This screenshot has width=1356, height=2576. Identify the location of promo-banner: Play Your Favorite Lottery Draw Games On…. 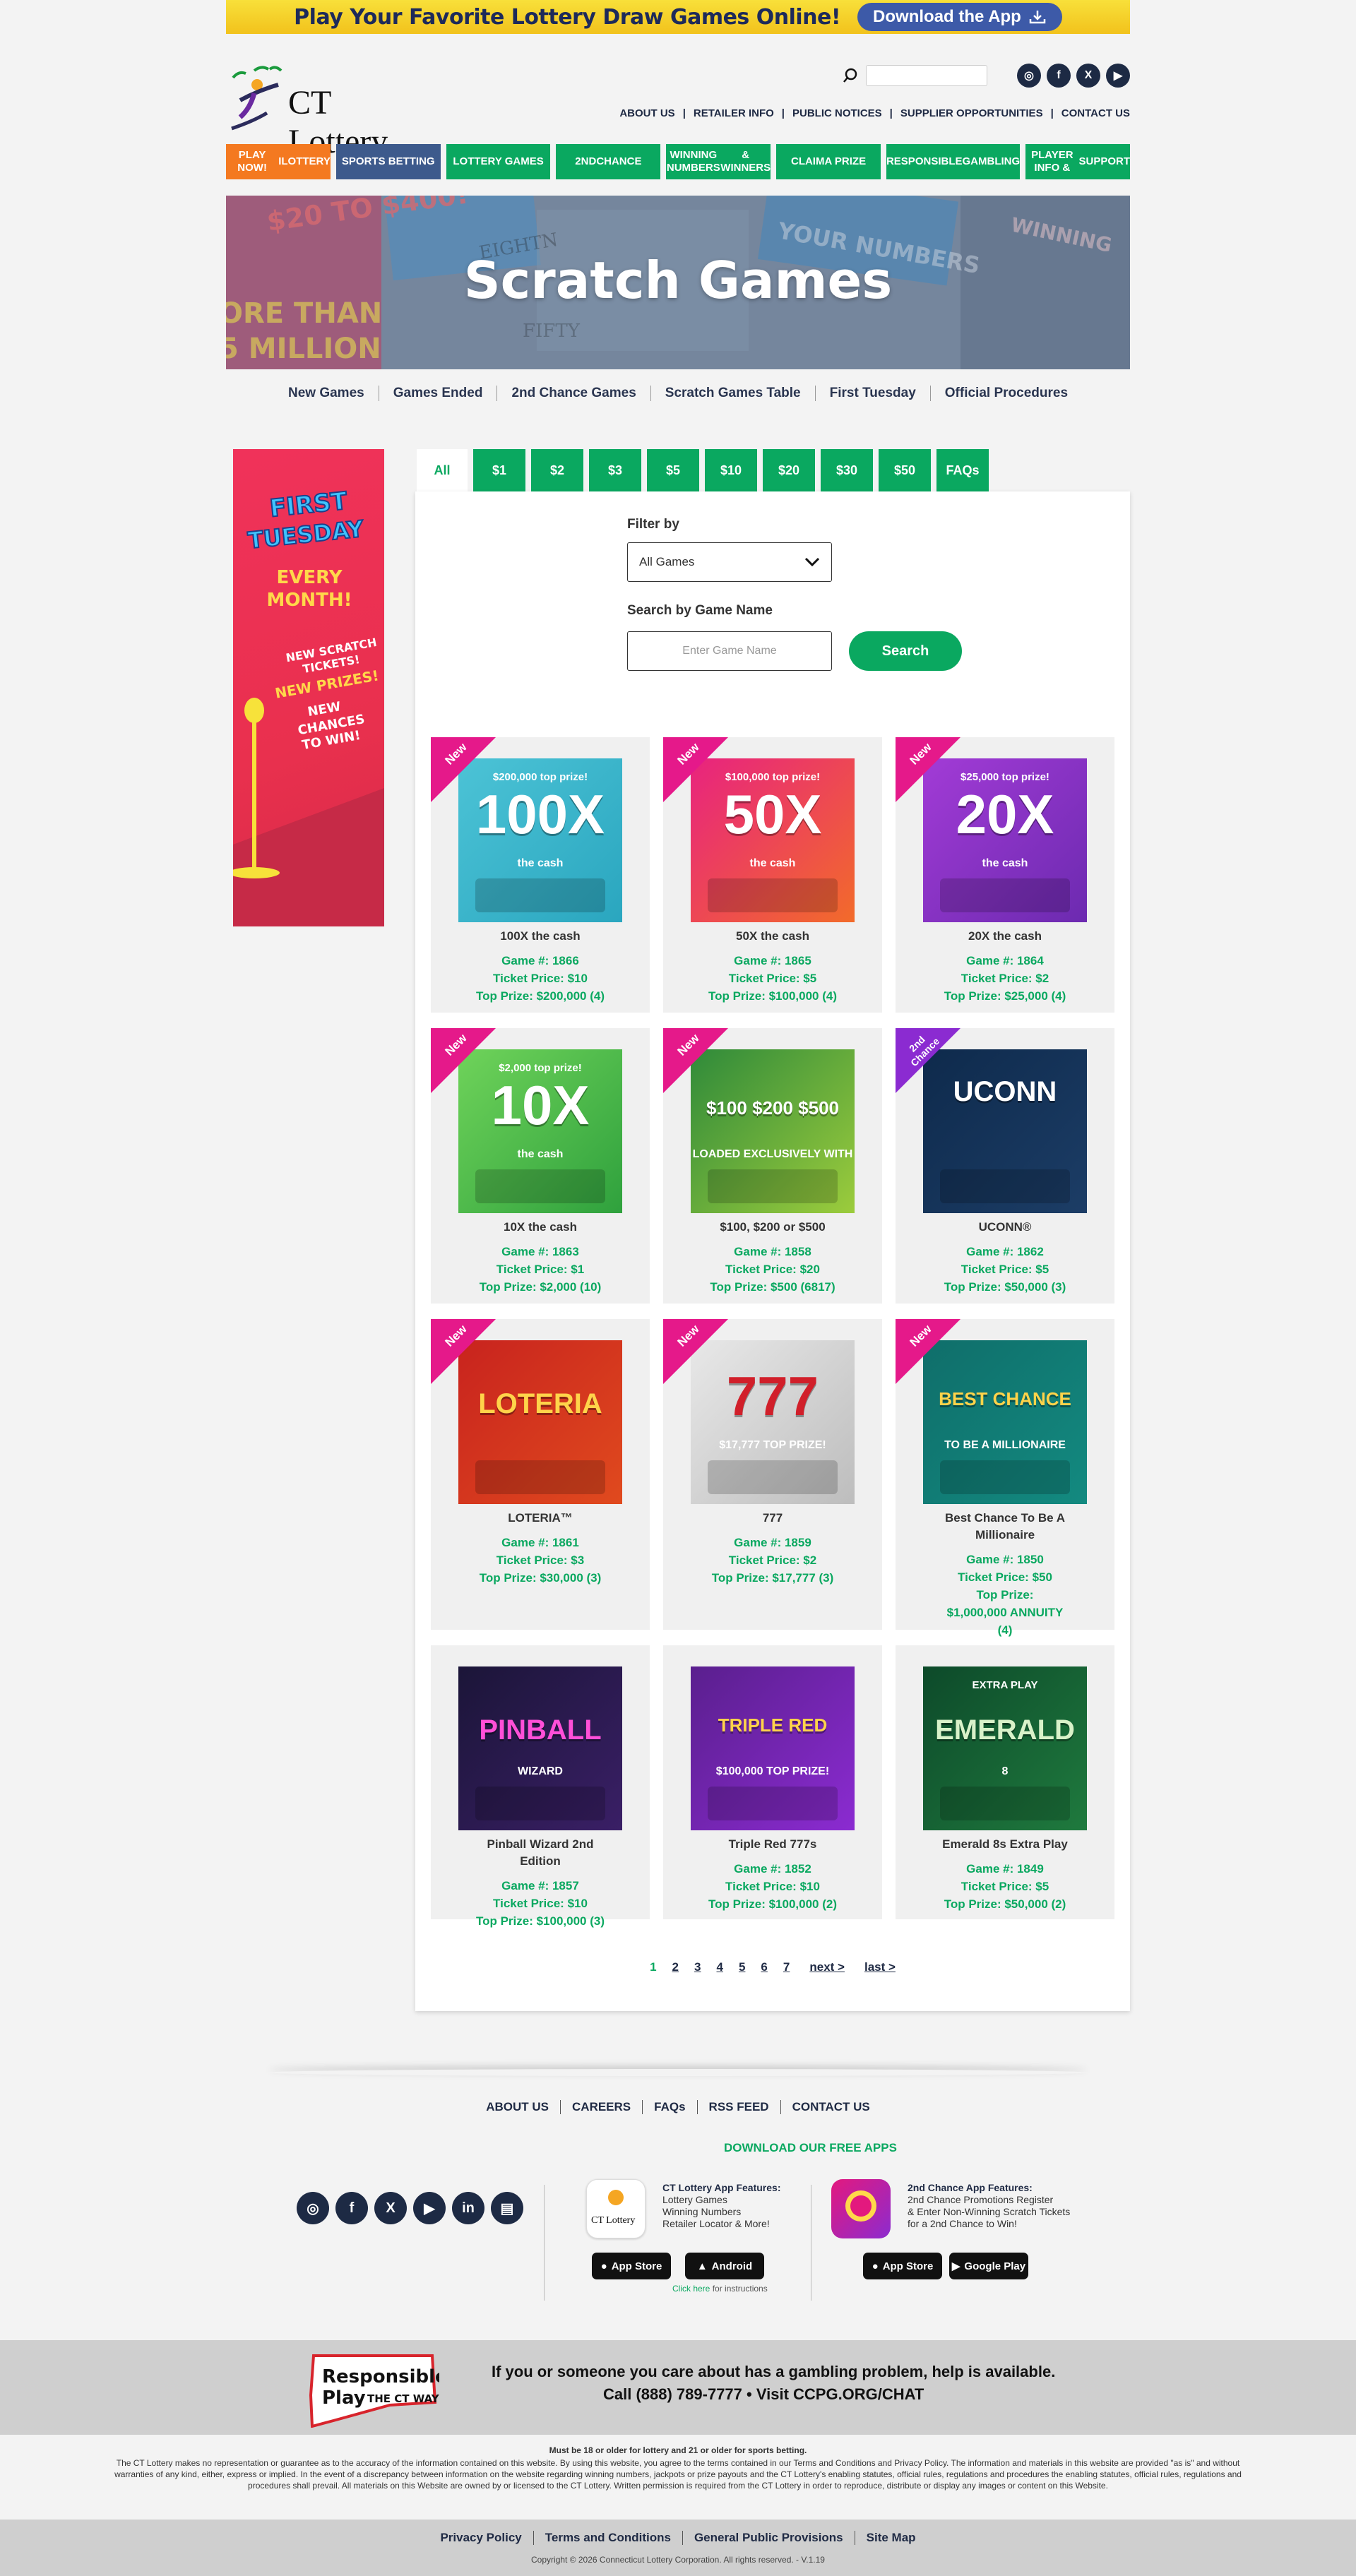
(678, 17).